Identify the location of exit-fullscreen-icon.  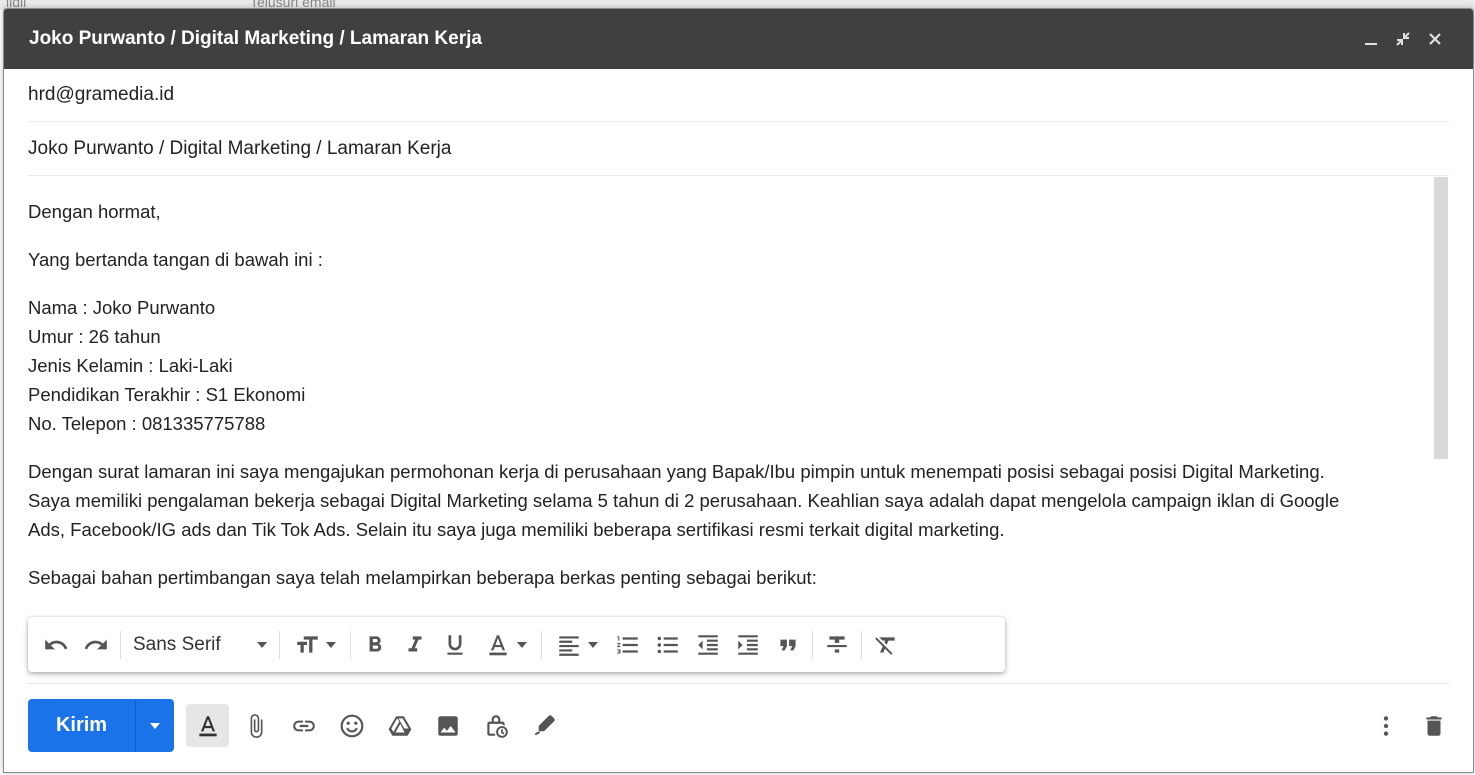
(1403, 39).